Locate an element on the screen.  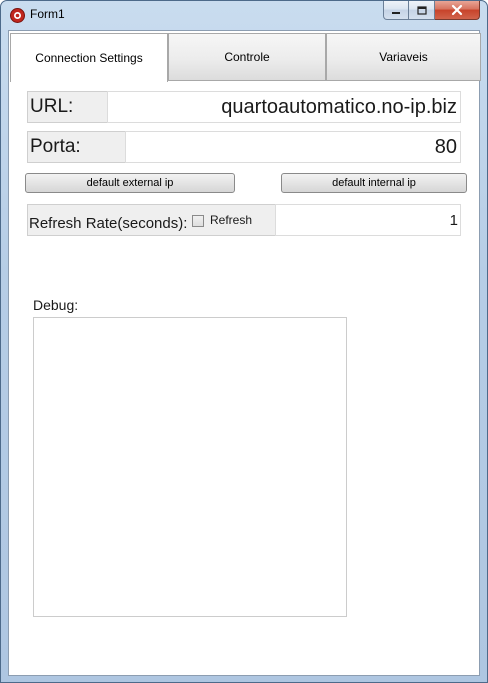
default-external-ip-button: default external ip is located at coordinates (130, 183).